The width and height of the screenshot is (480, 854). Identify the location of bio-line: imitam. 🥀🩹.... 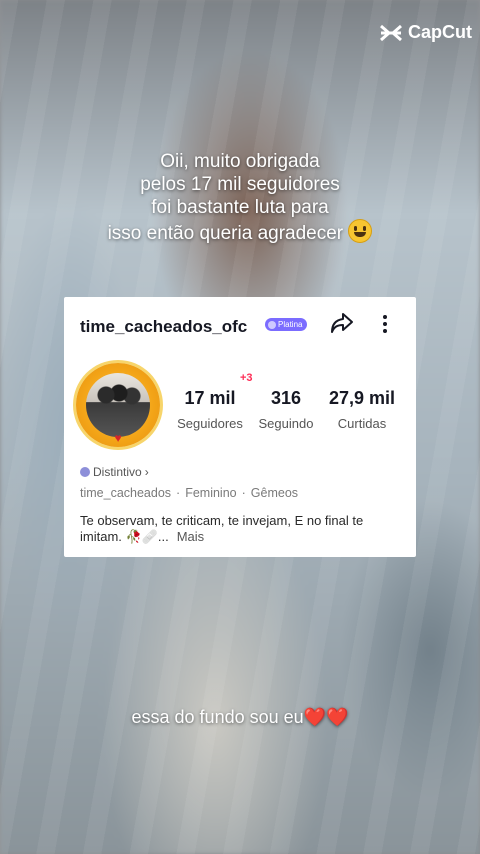
(124, 536).